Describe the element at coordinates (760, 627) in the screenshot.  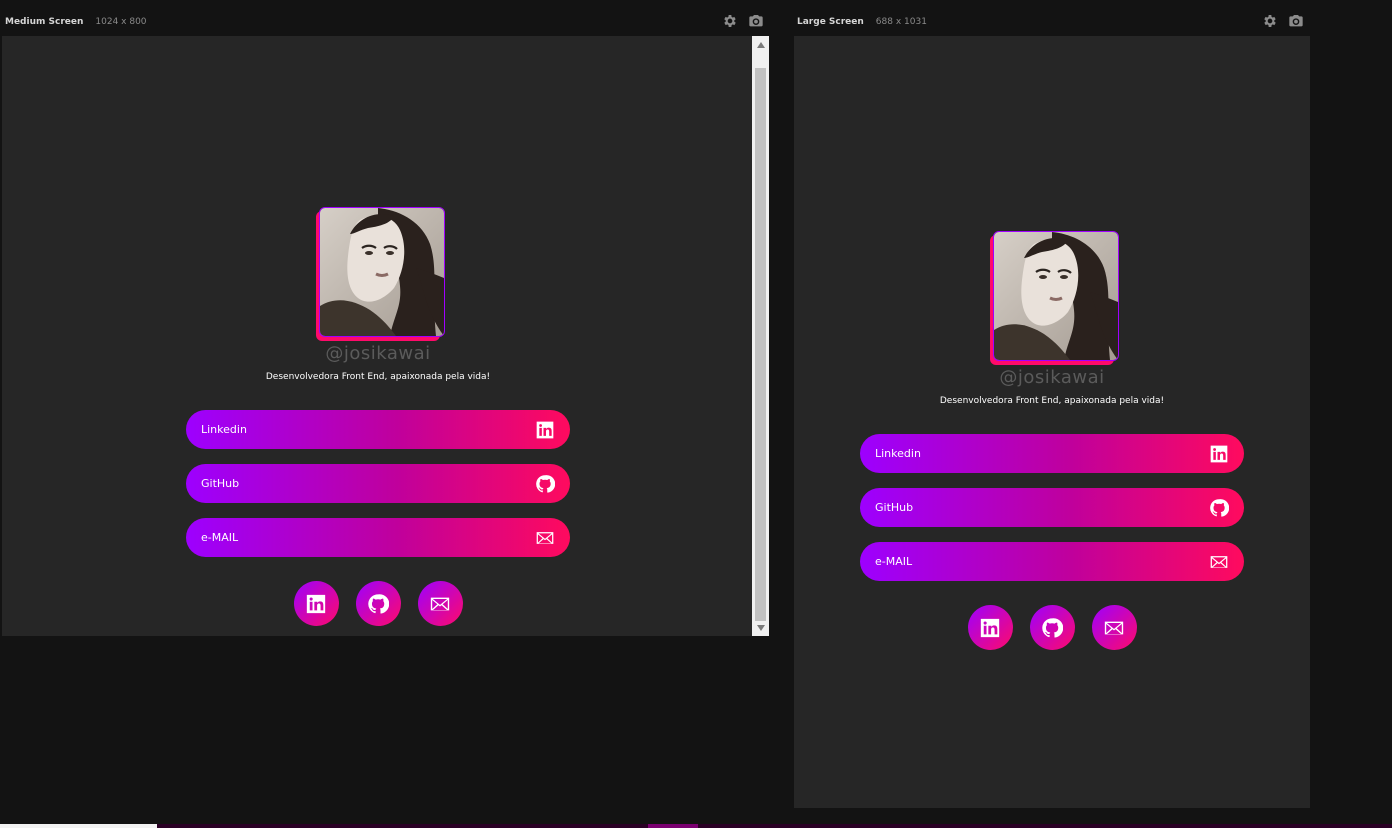
I see `scroll-down-arrow-icon` at that location.